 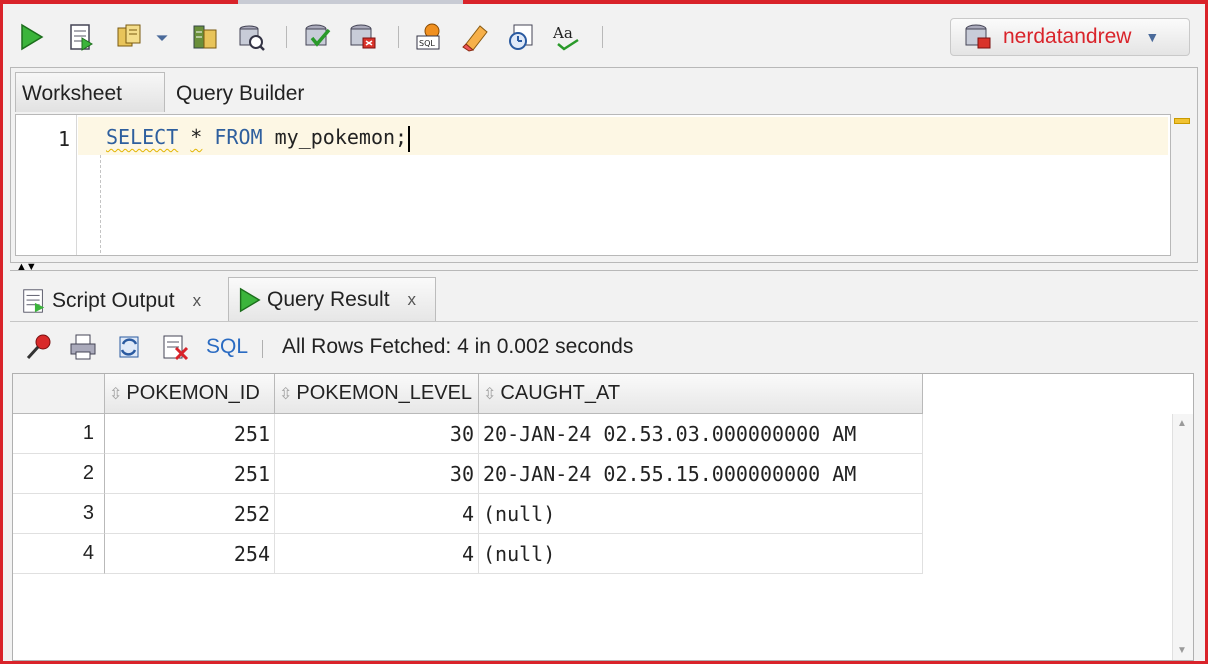 What do you see at coordinates (1182, 121) in the screenshot?
I see `warning-marker-icon` at bounding box center [1182, 121].